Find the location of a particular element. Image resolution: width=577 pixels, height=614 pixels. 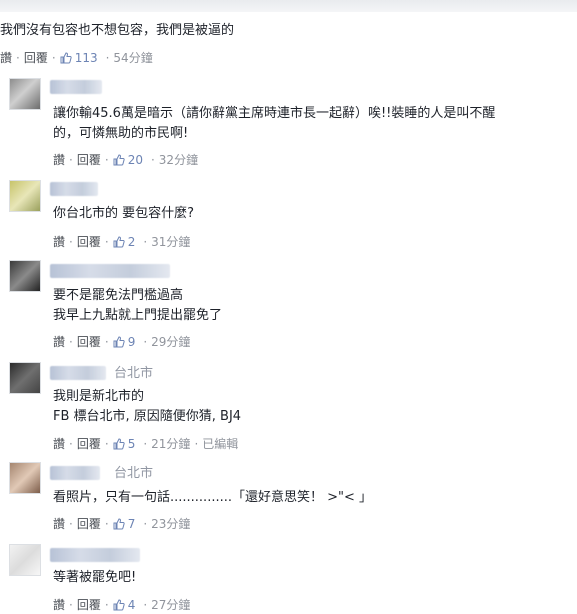

like-count: 4 is located at coordinates (132, 605).